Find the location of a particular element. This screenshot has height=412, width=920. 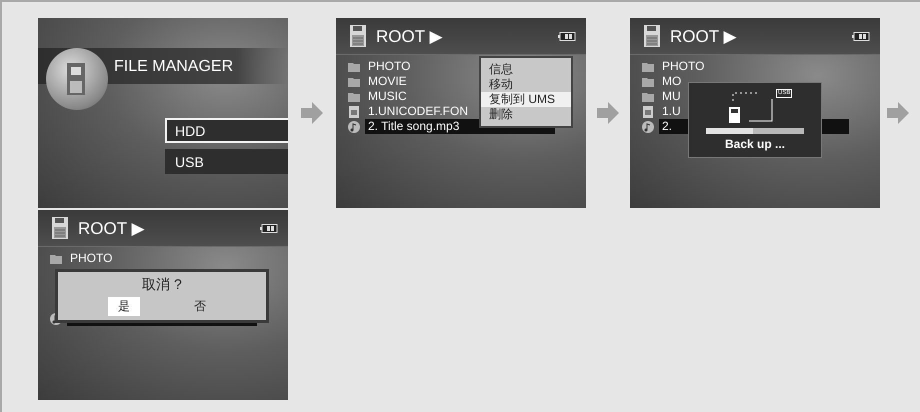

storage-option: USB is located at coordinates (226, 161).